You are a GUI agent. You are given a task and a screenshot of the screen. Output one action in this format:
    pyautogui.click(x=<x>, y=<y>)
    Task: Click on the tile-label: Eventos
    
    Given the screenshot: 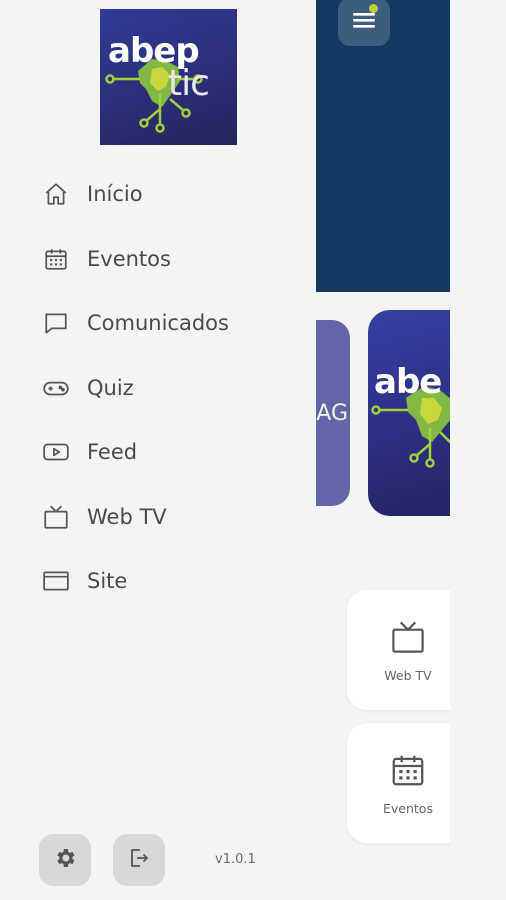 What is the action you would take?
    pyautogui.click(x=408, y=808)
    